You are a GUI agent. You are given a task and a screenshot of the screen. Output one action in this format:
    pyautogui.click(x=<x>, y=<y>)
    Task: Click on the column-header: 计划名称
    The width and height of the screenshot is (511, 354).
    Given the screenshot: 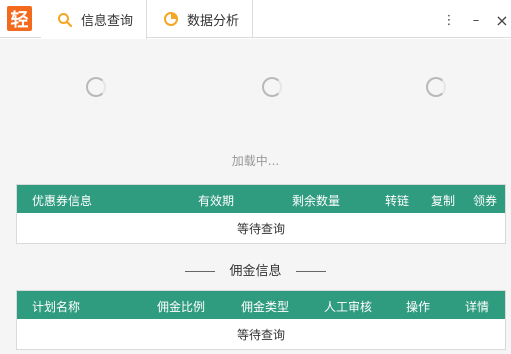 What is the action you would take?
    pyautogui.click(x=56, y=307)
    